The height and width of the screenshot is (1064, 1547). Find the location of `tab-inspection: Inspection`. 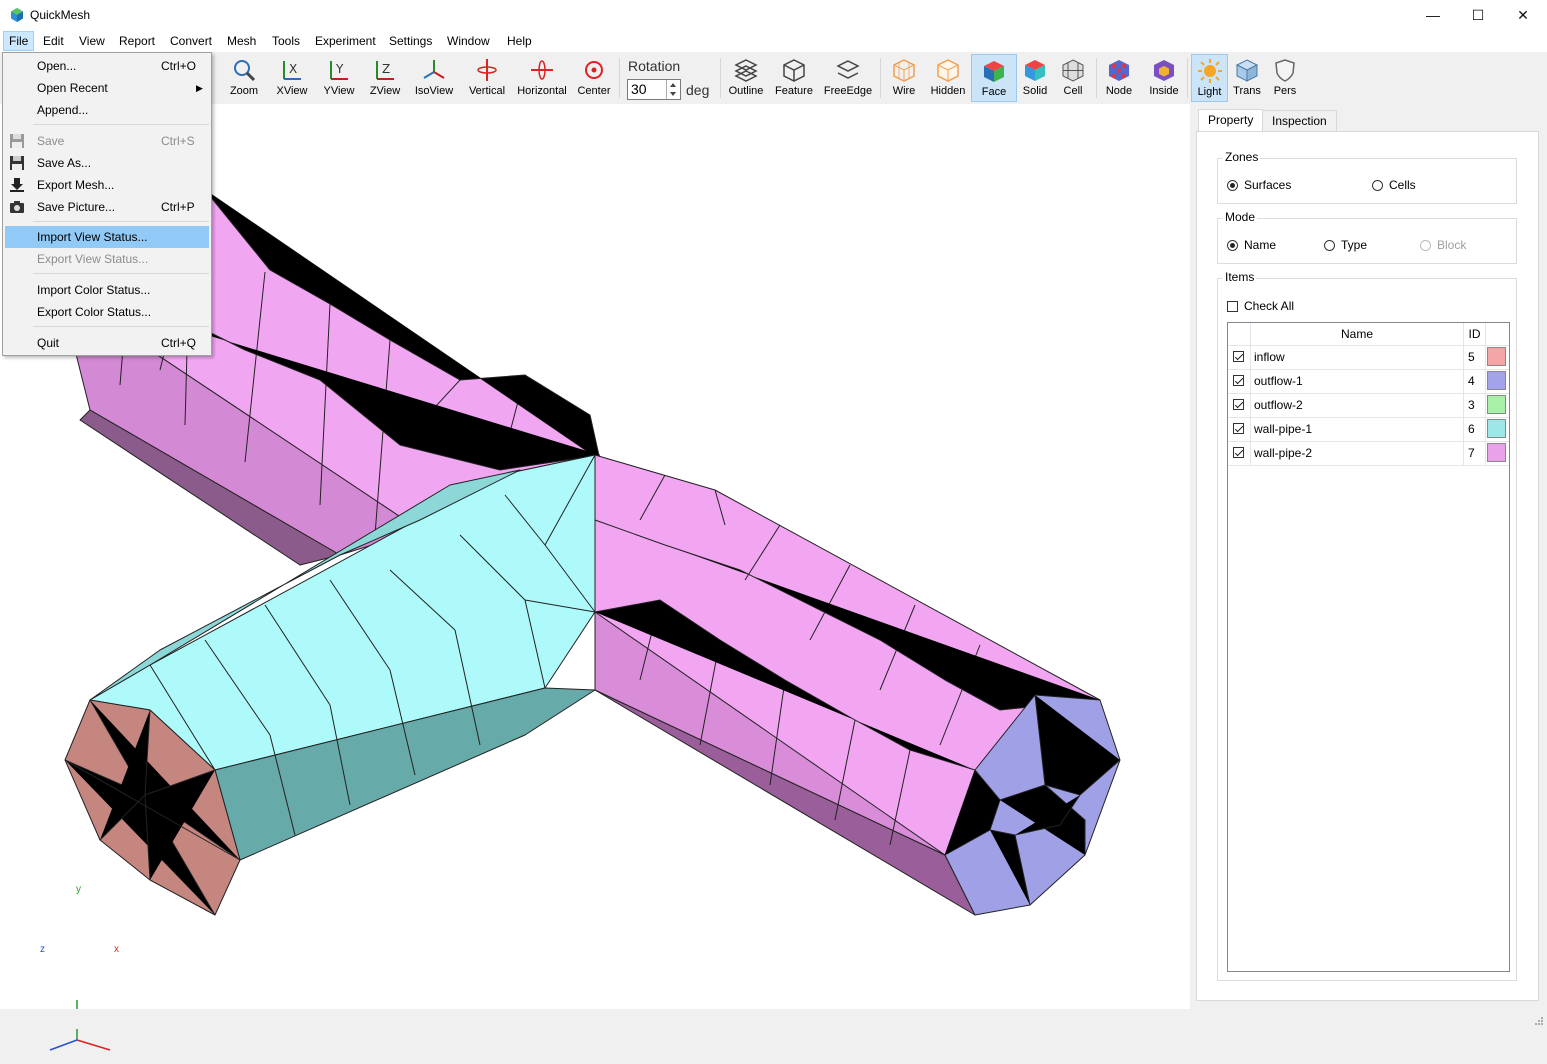

tab-inspection: Inspection is located at coordinates (1299, 121).